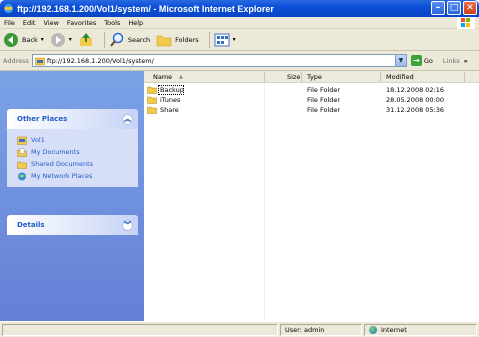 This screenshot has width=479, height=337. I want to click on place-label: My Documents, so click(55, 152).